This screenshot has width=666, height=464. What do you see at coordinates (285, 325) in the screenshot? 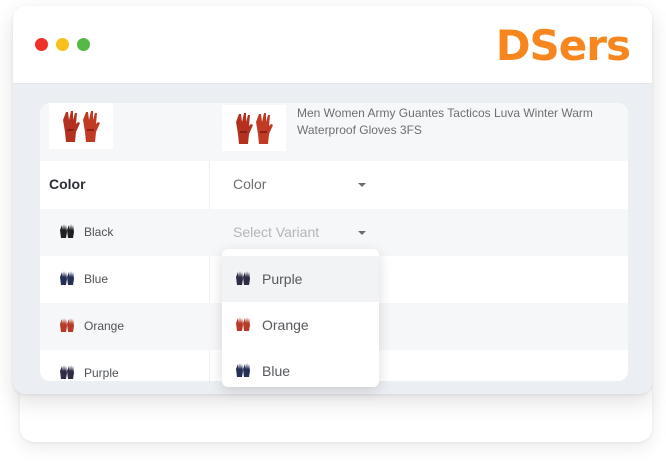
I see `option-label: Orange` at bounding box center [285, 325].